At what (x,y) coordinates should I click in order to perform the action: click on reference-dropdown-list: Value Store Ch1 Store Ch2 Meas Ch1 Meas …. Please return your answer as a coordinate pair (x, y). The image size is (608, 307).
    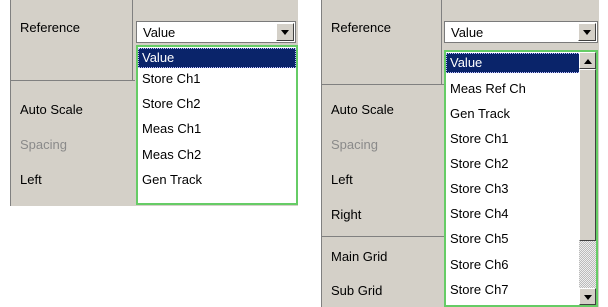
    Looking at the image, I should click on (217, 125).